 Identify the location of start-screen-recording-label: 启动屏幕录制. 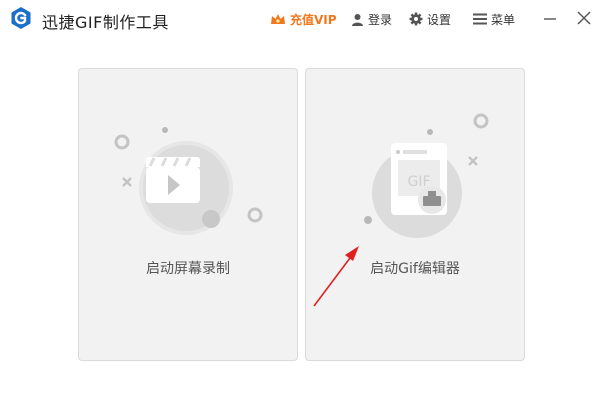
(188, 269).